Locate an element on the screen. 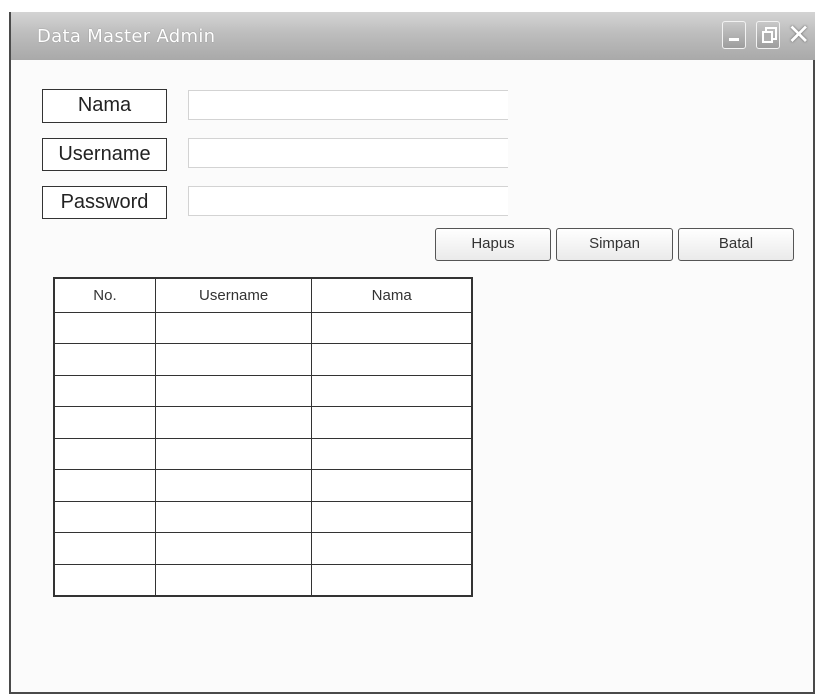 The height and width of the screenshot is (700, 825). batal-button: Batal is located at coordinates (736, 244).